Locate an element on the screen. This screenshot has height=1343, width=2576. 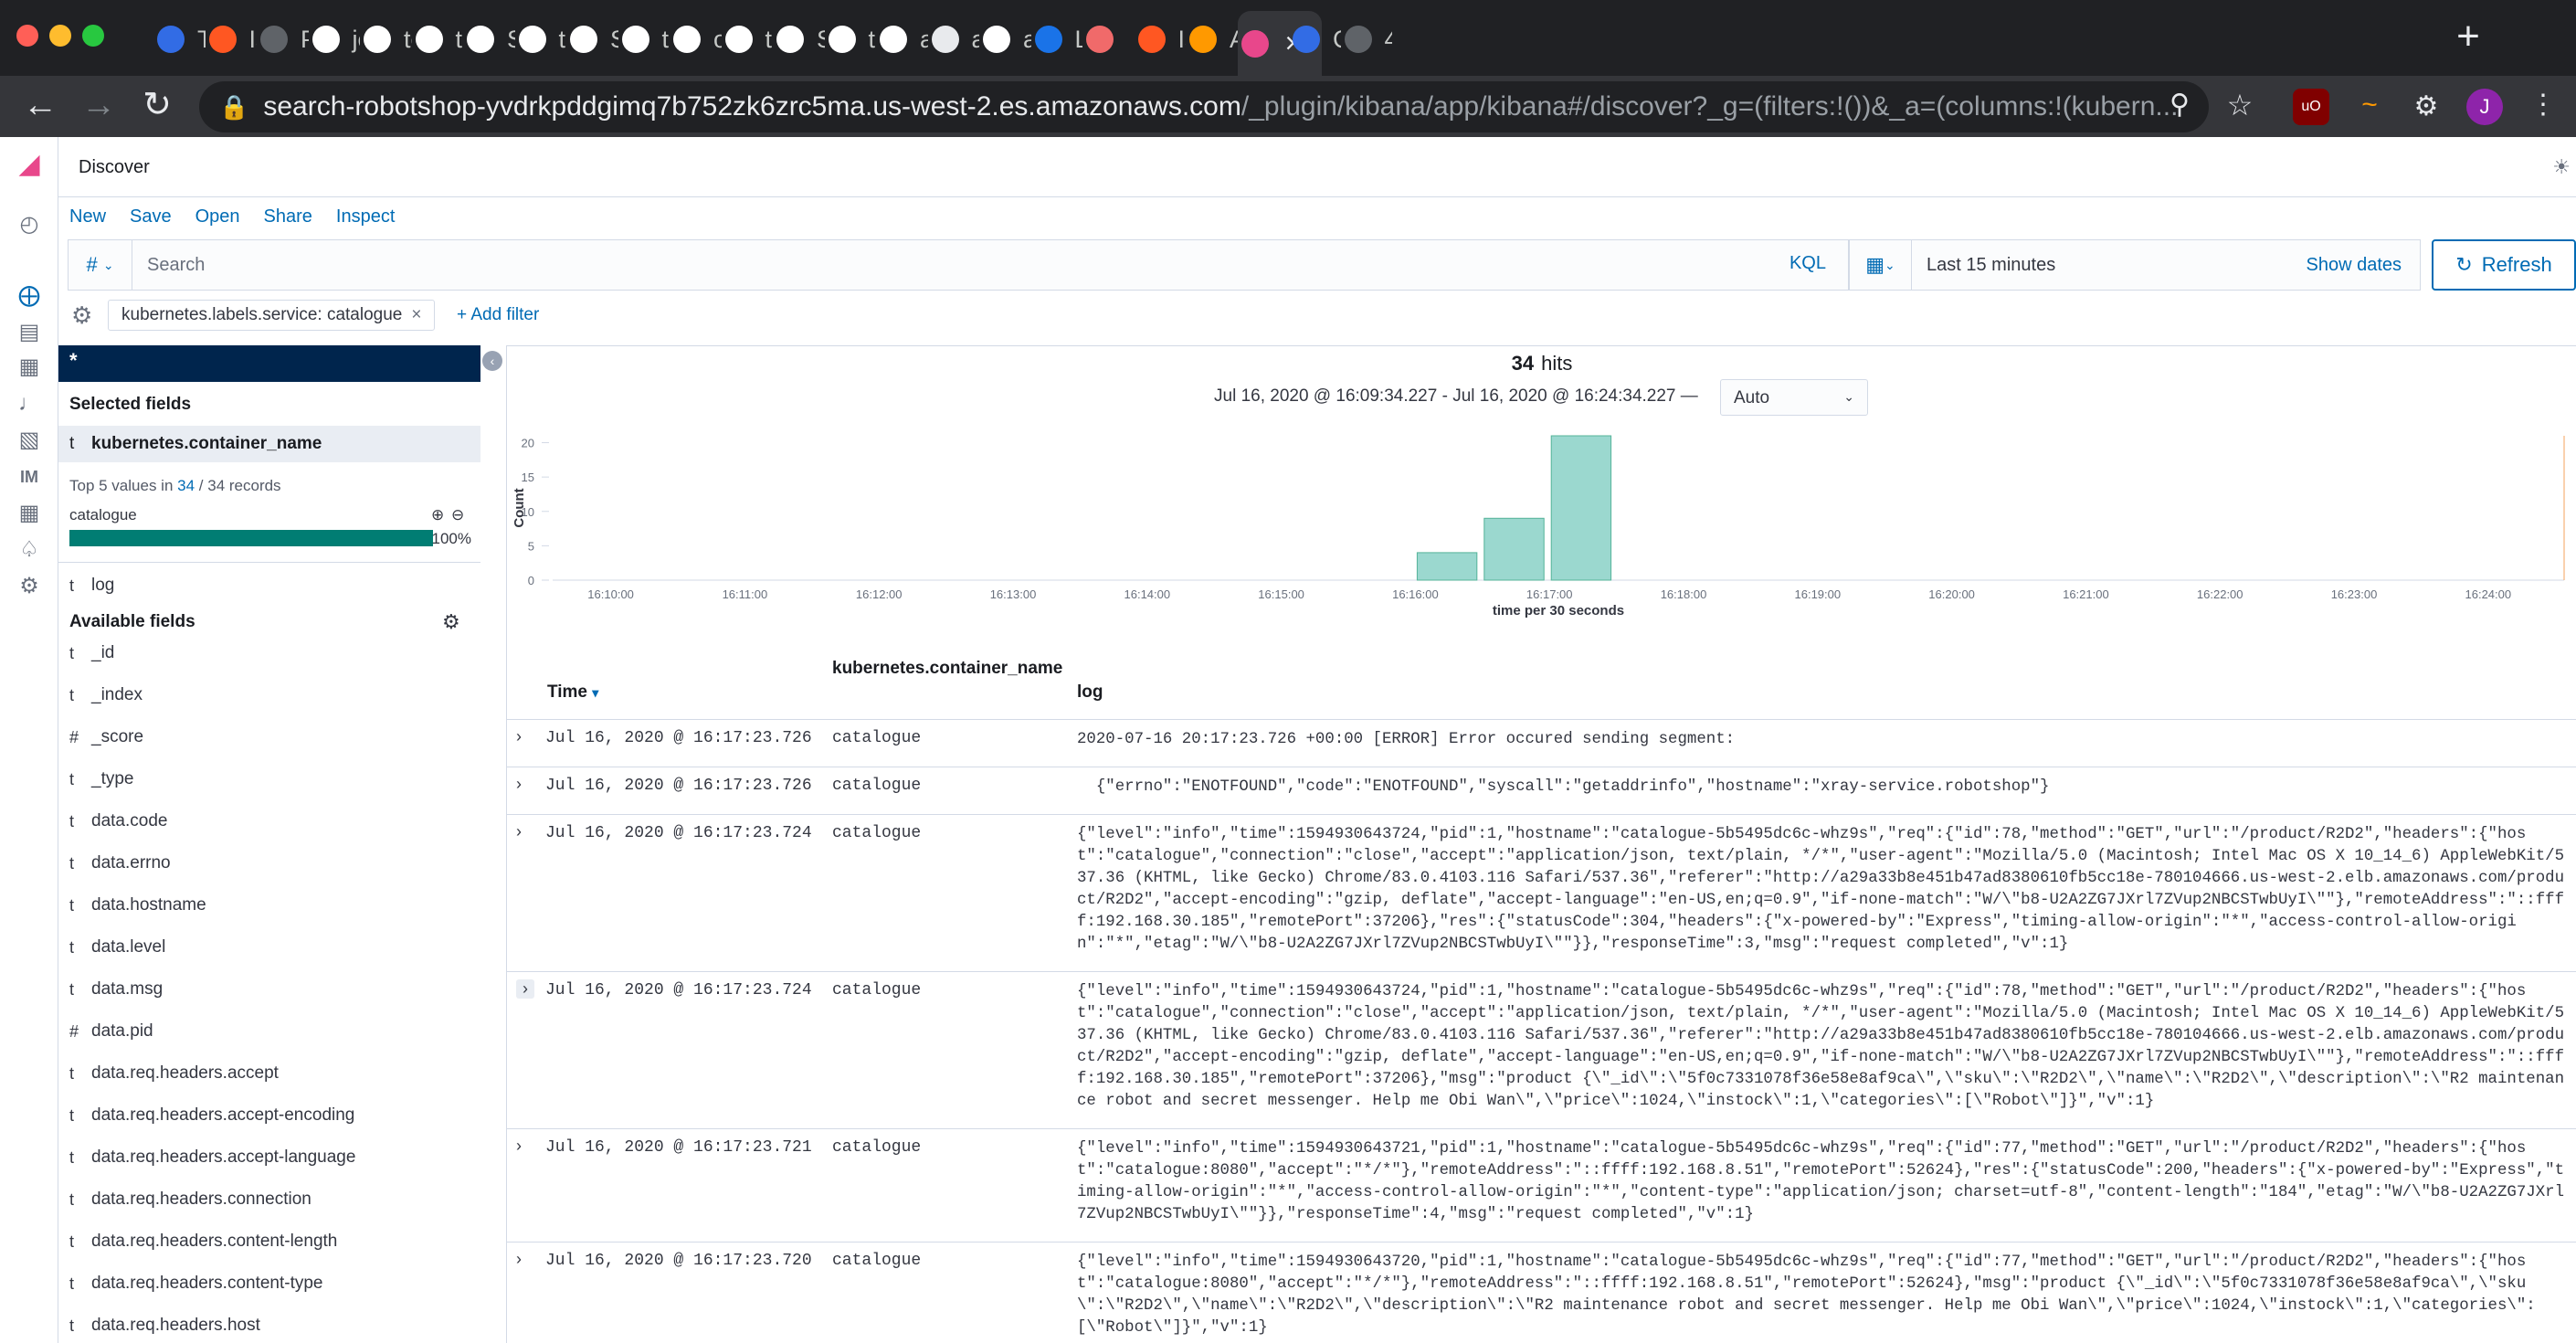
available-field-row: t data.req.headers.content-type is located at coordinates (270, 1283).